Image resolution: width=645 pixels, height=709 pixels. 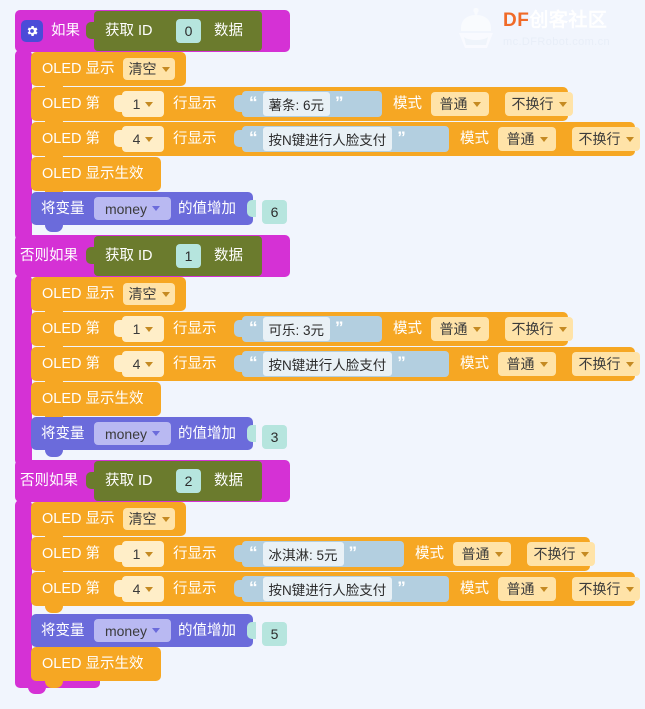 What do you see at coordinates (520, 139) in the screenshot?
I see `oled-mode-value-1b: 普通` at bounding box center [520, 139].